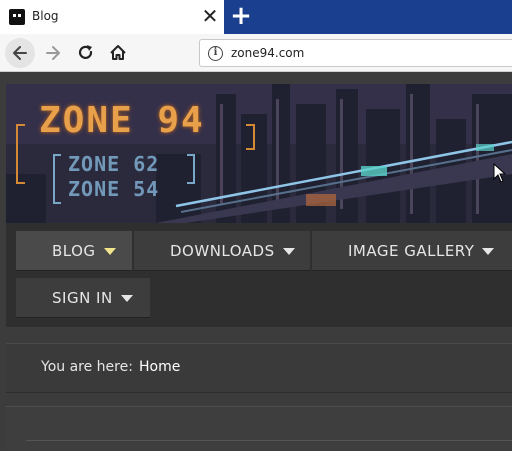 This screenshot has width=512, height=451. I want to click on breadcrumb-label: You are here:, so click(87, 367).